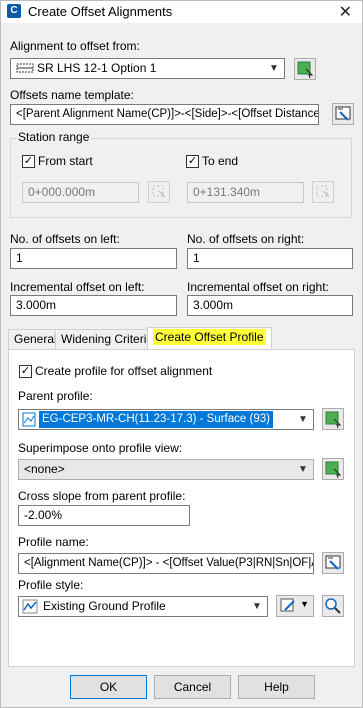 Image resolution: width=363 pixels, height=708 pixels. I want to click on pick-profile-view-button, so click(333, 469).